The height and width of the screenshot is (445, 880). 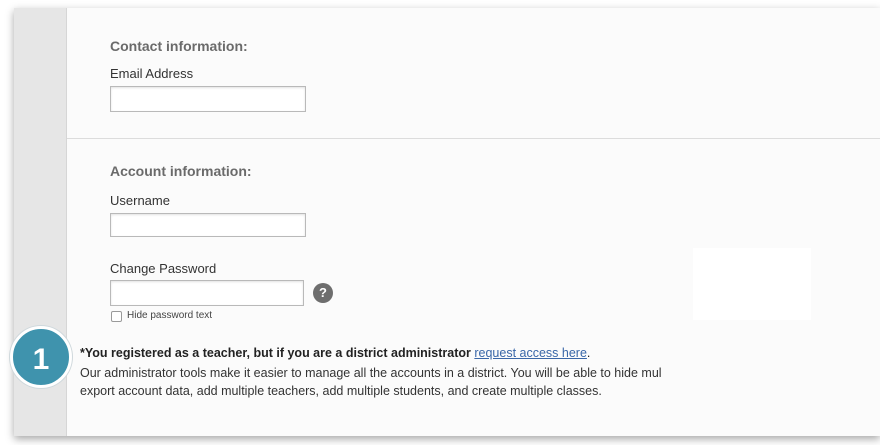 I want to click on username-label: Username, so click(x=140, y=200).